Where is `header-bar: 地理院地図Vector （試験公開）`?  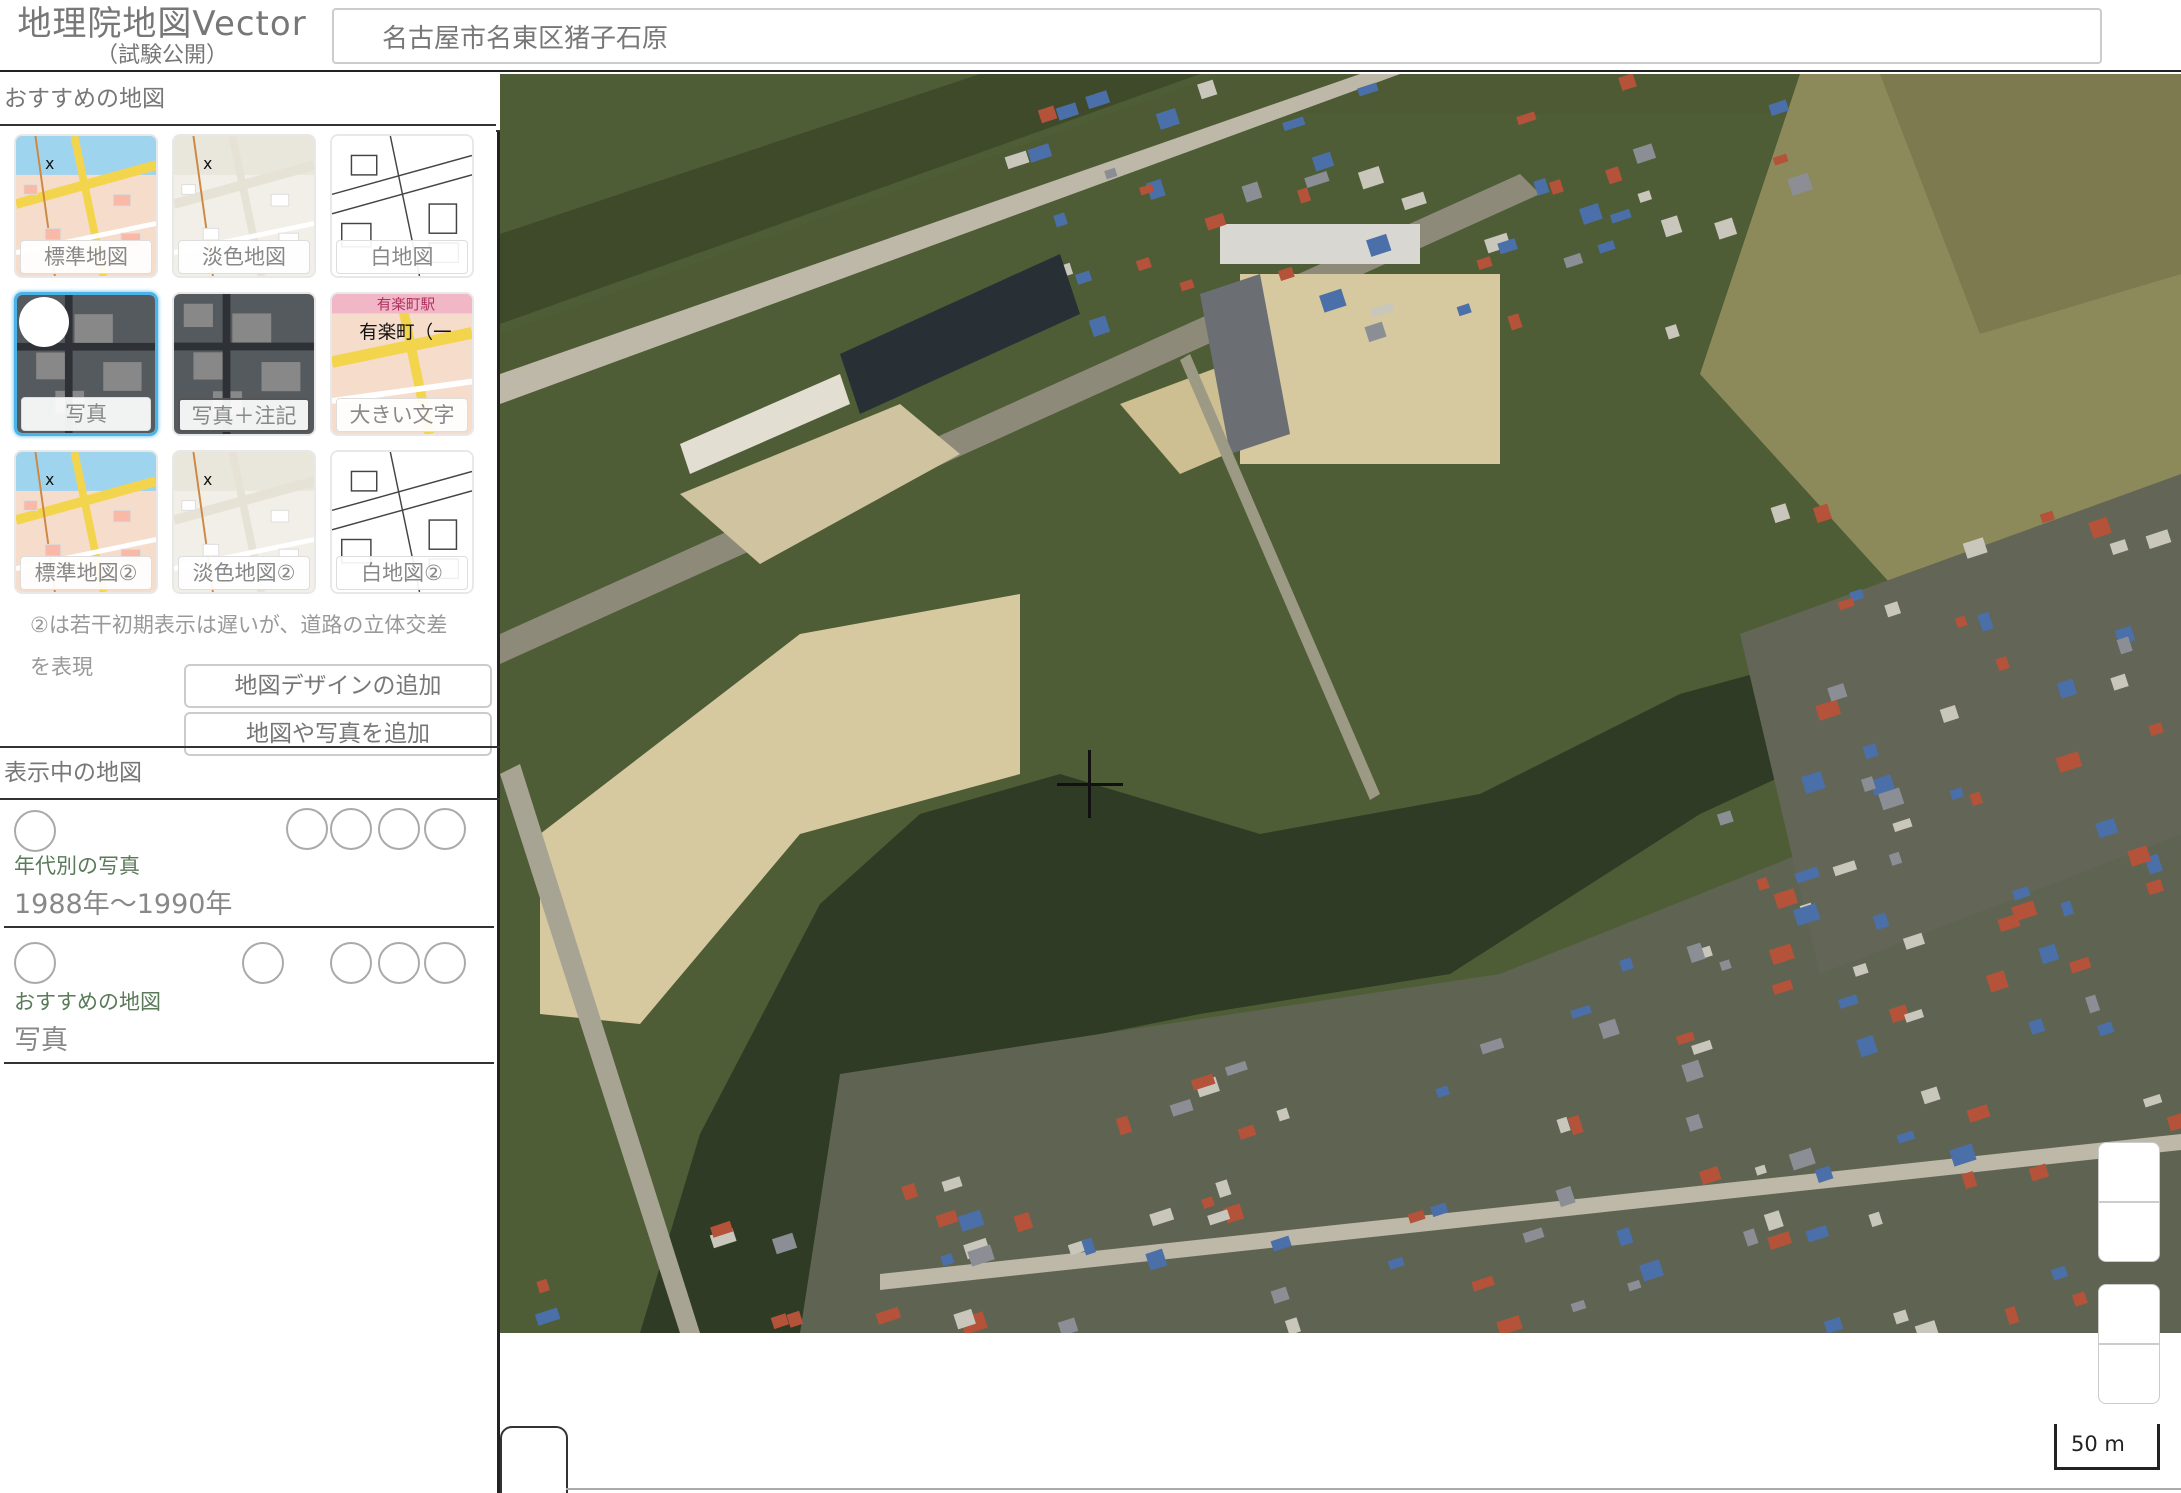
header-bar: 地理院地図Vector （試験公開） is located at coordinates (1090, 36).